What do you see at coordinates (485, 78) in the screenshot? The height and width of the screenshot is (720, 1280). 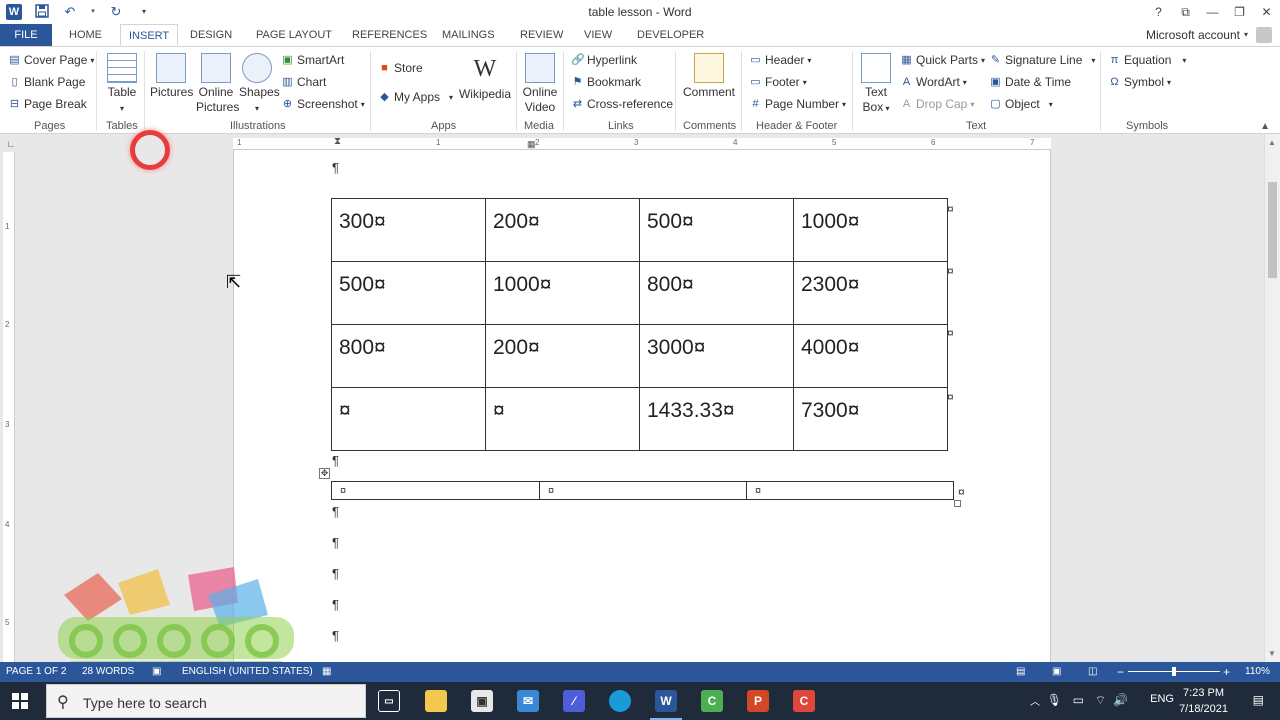 I see `wikipedia-button: W Wikipedia` at bounding box center [485, 78].